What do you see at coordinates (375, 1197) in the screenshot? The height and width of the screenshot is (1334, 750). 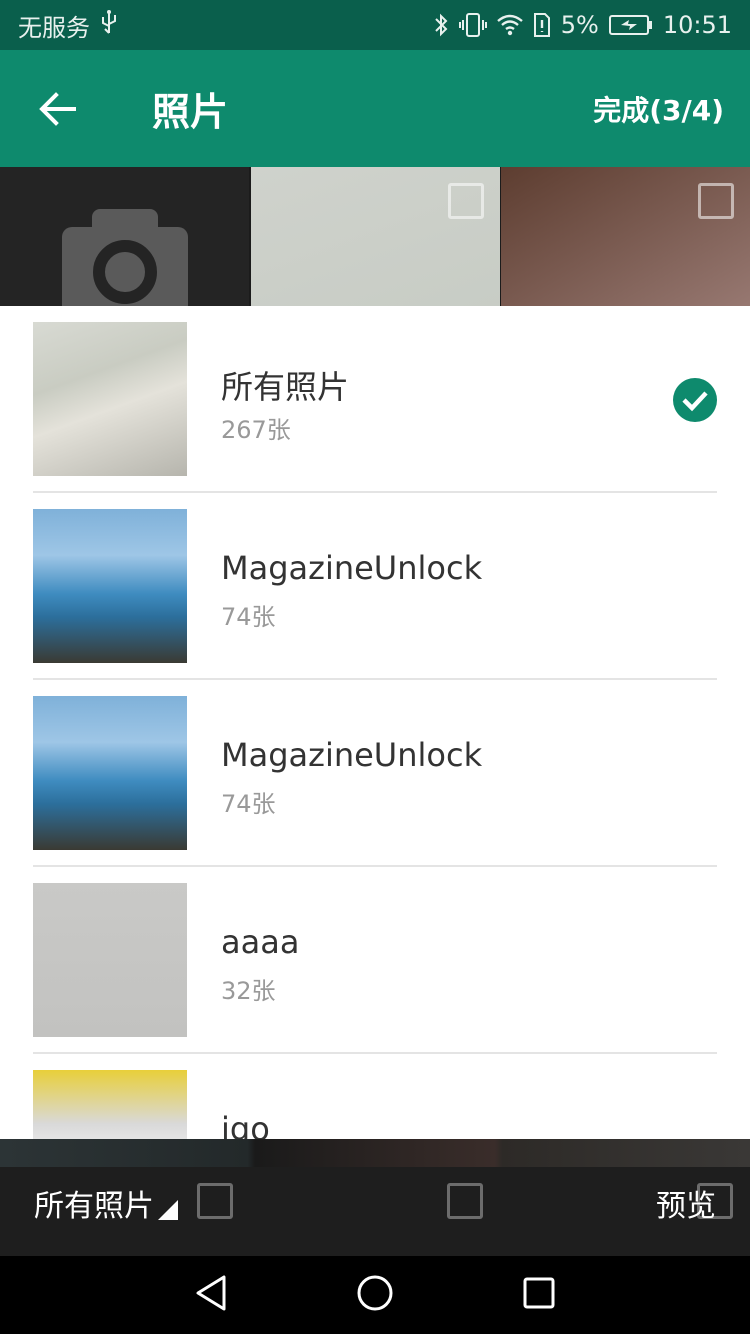 I see `bottom-toolbar: 所有照片 预览` at bounding box center [375, 1197].